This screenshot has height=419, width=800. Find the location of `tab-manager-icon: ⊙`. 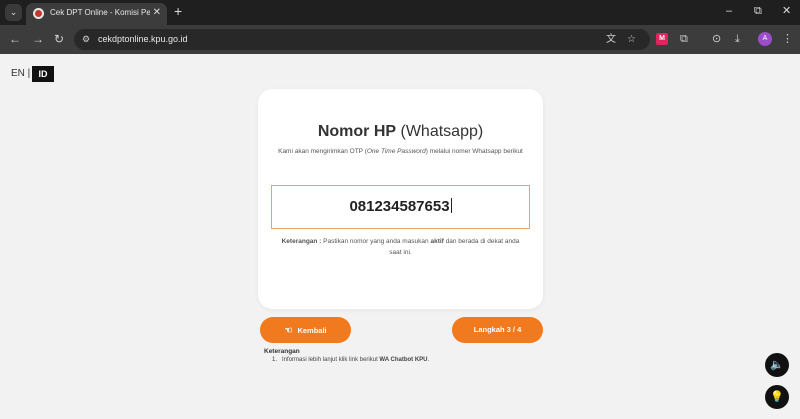

tab-manager-icon: ⊙ is located at coordinates (716, 39).